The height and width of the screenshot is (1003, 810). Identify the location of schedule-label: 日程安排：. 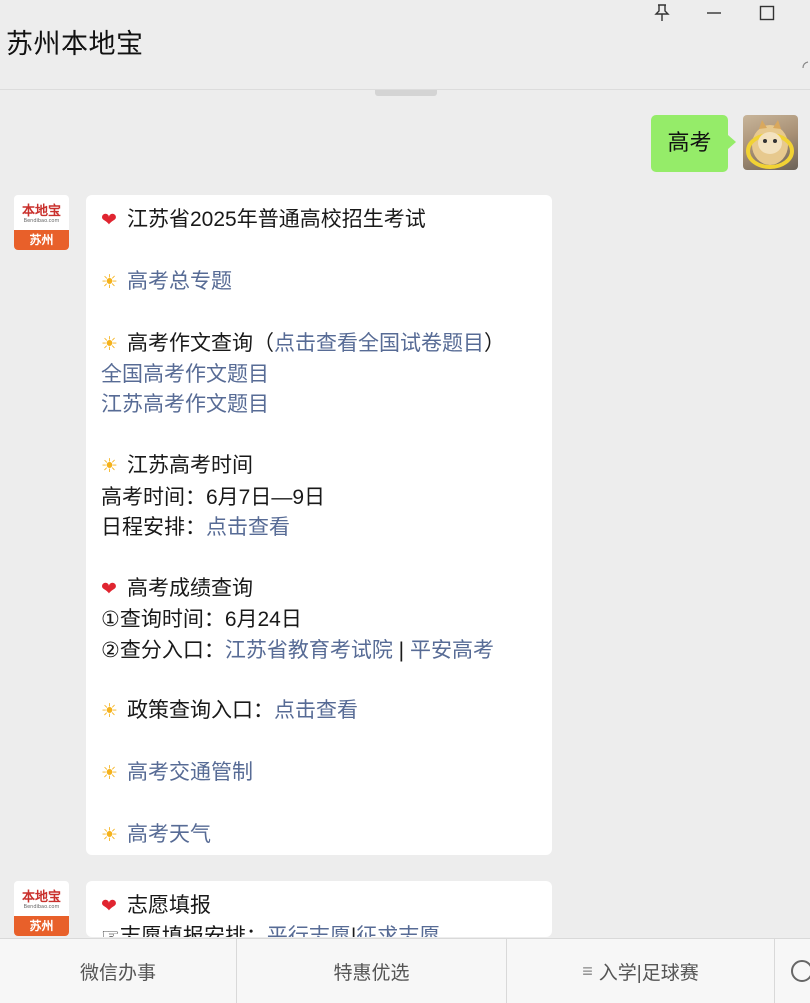
(153, 528).